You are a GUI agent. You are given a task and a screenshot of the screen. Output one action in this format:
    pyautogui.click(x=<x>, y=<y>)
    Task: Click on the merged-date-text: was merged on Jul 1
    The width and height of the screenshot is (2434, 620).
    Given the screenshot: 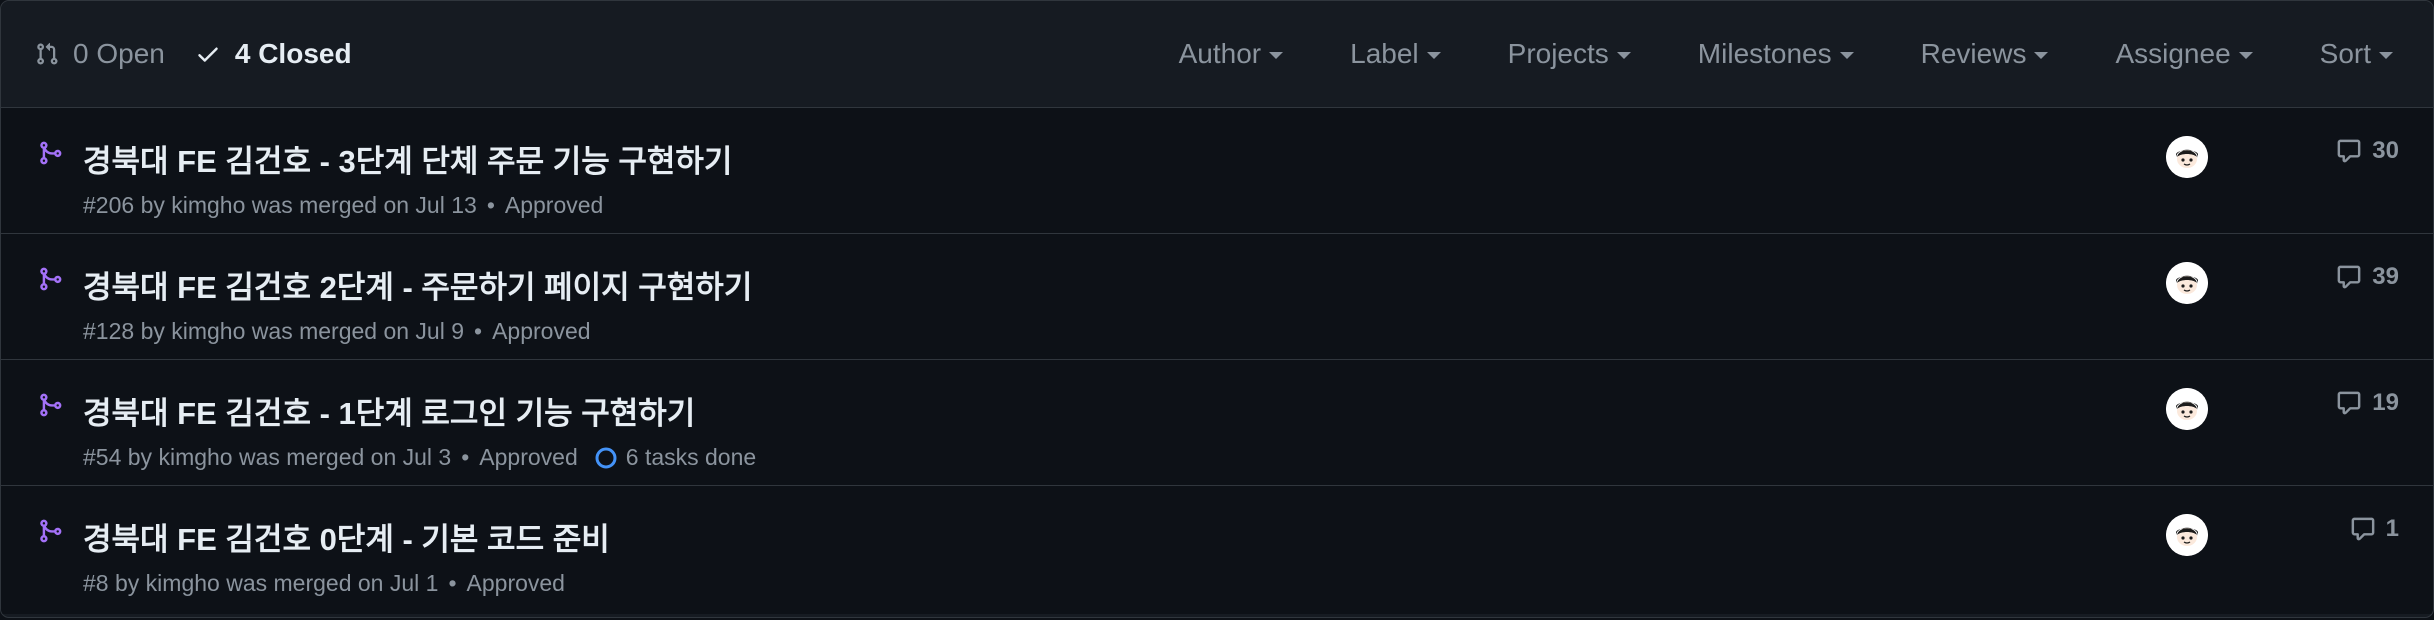 What is the action you would take?
    pyautogui.click(x=332, y=583)
    